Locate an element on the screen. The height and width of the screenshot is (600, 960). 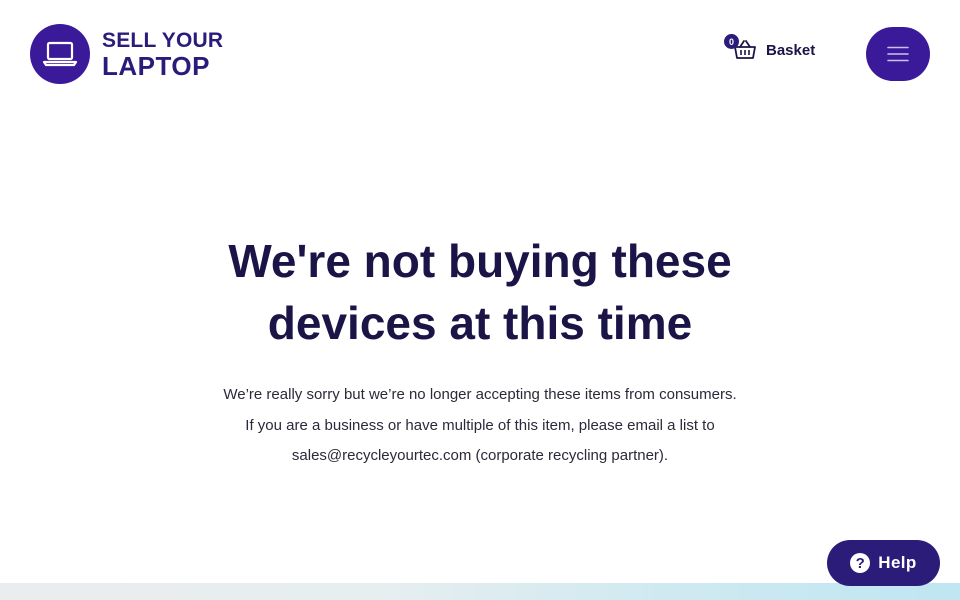
site-logo: SELL YOUR LAPTOP is located at coordinates (126, 54).